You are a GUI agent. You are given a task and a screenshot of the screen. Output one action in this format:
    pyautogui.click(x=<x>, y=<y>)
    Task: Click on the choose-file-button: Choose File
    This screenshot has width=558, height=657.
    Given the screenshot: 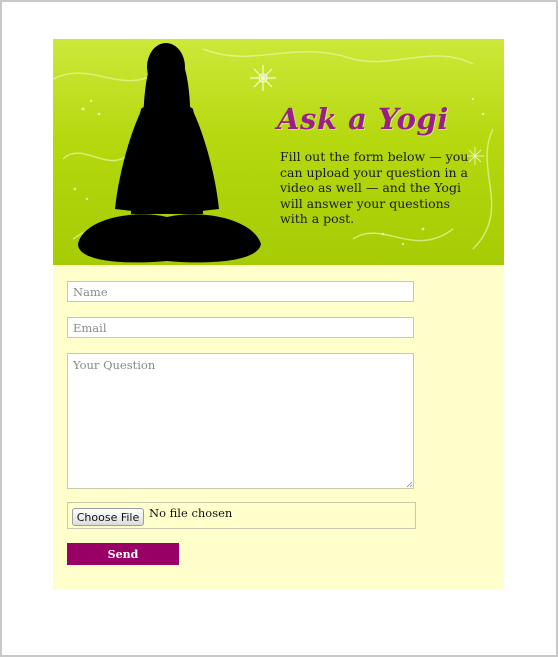 What is the action you would take?
    pyautogui.click(x=108, y=517)
    